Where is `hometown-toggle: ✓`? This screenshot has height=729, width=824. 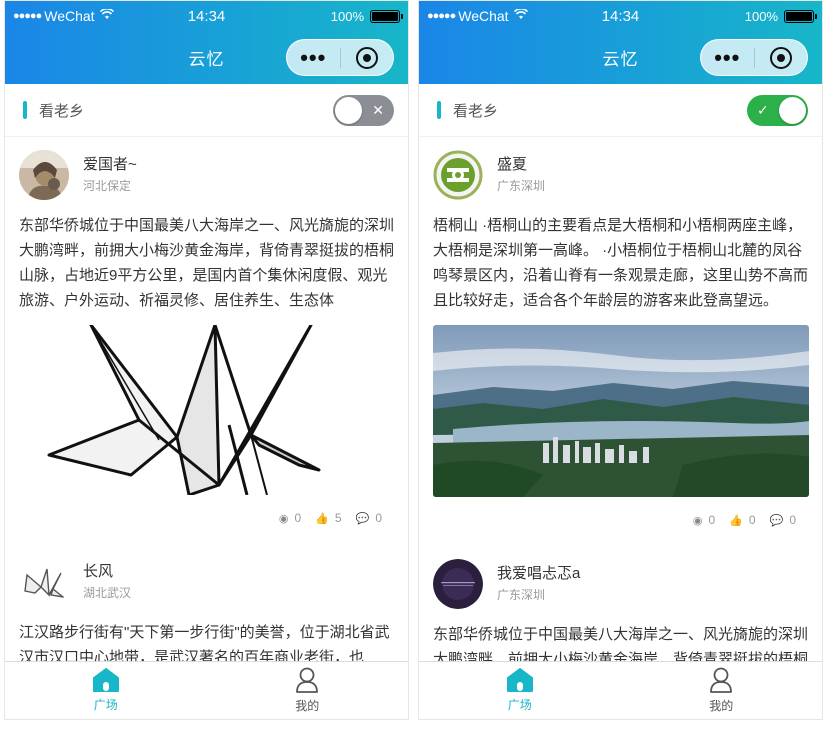 hometown-toggle: ✓ is located at coordinates (777, 110).